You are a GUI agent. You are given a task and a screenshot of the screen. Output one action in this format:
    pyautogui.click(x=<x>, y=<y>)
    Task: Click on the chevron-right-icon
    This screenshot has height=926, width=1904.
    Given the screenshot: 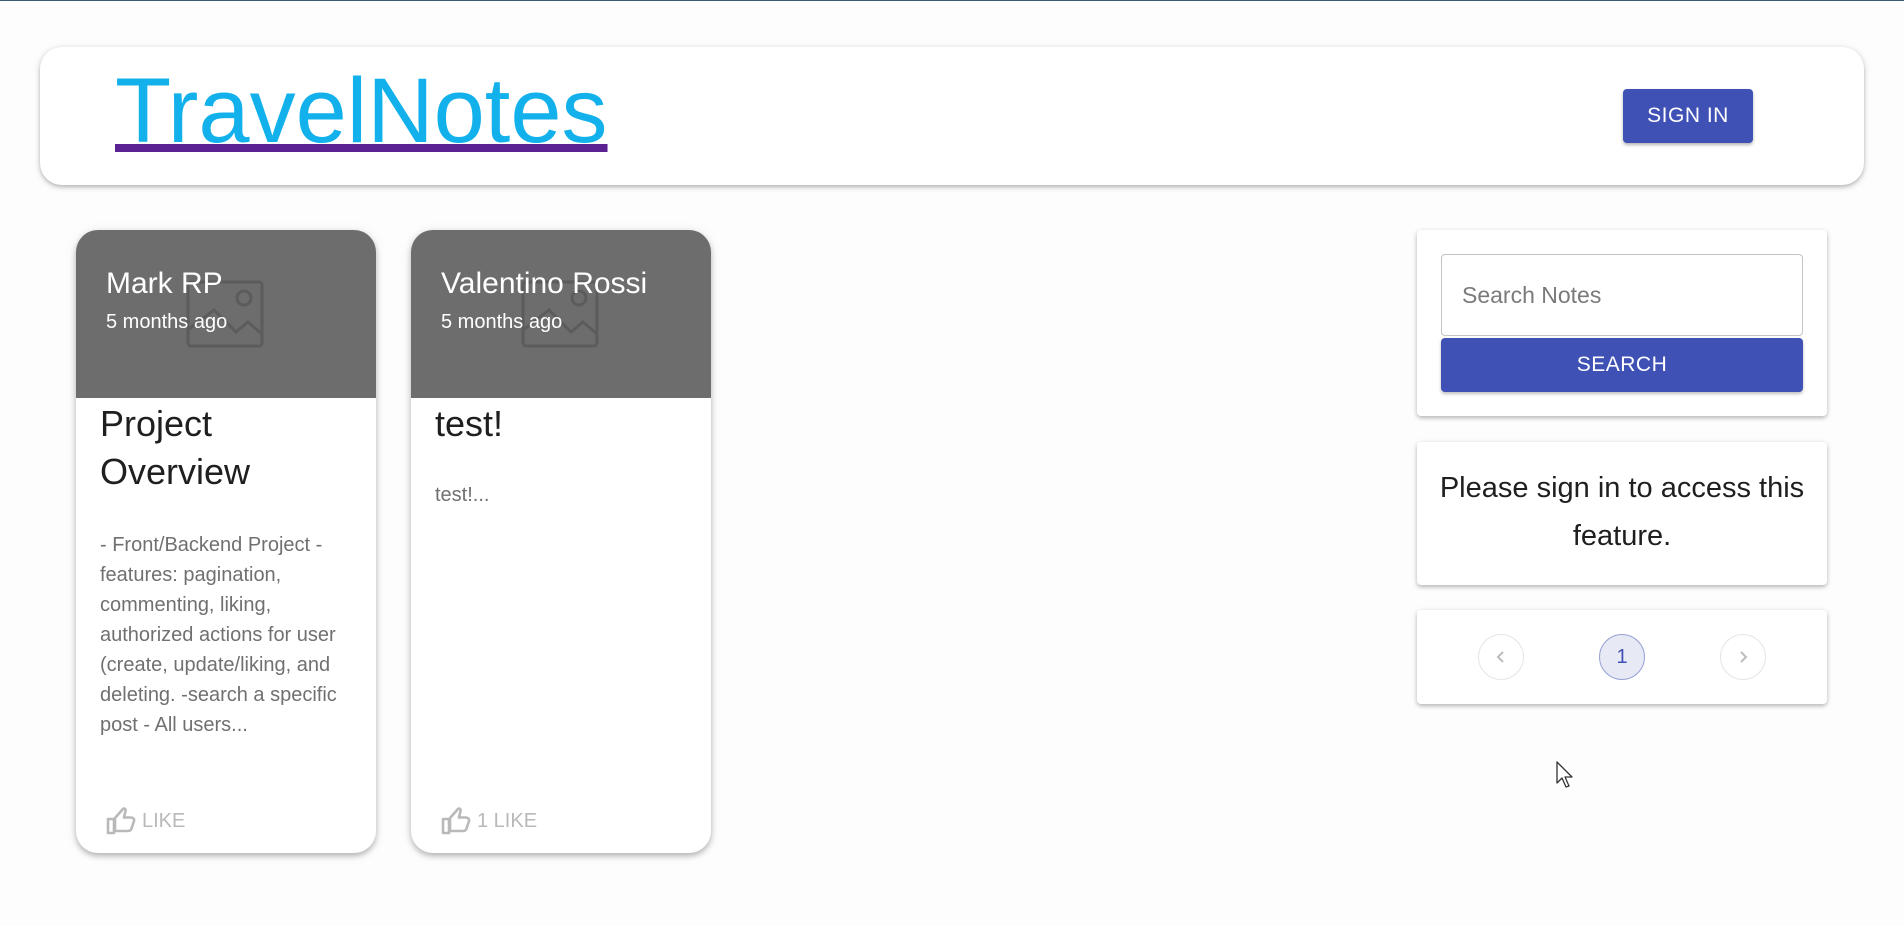 What is the action you would take?
    pyautogui.click(x=1744, y=657)
    